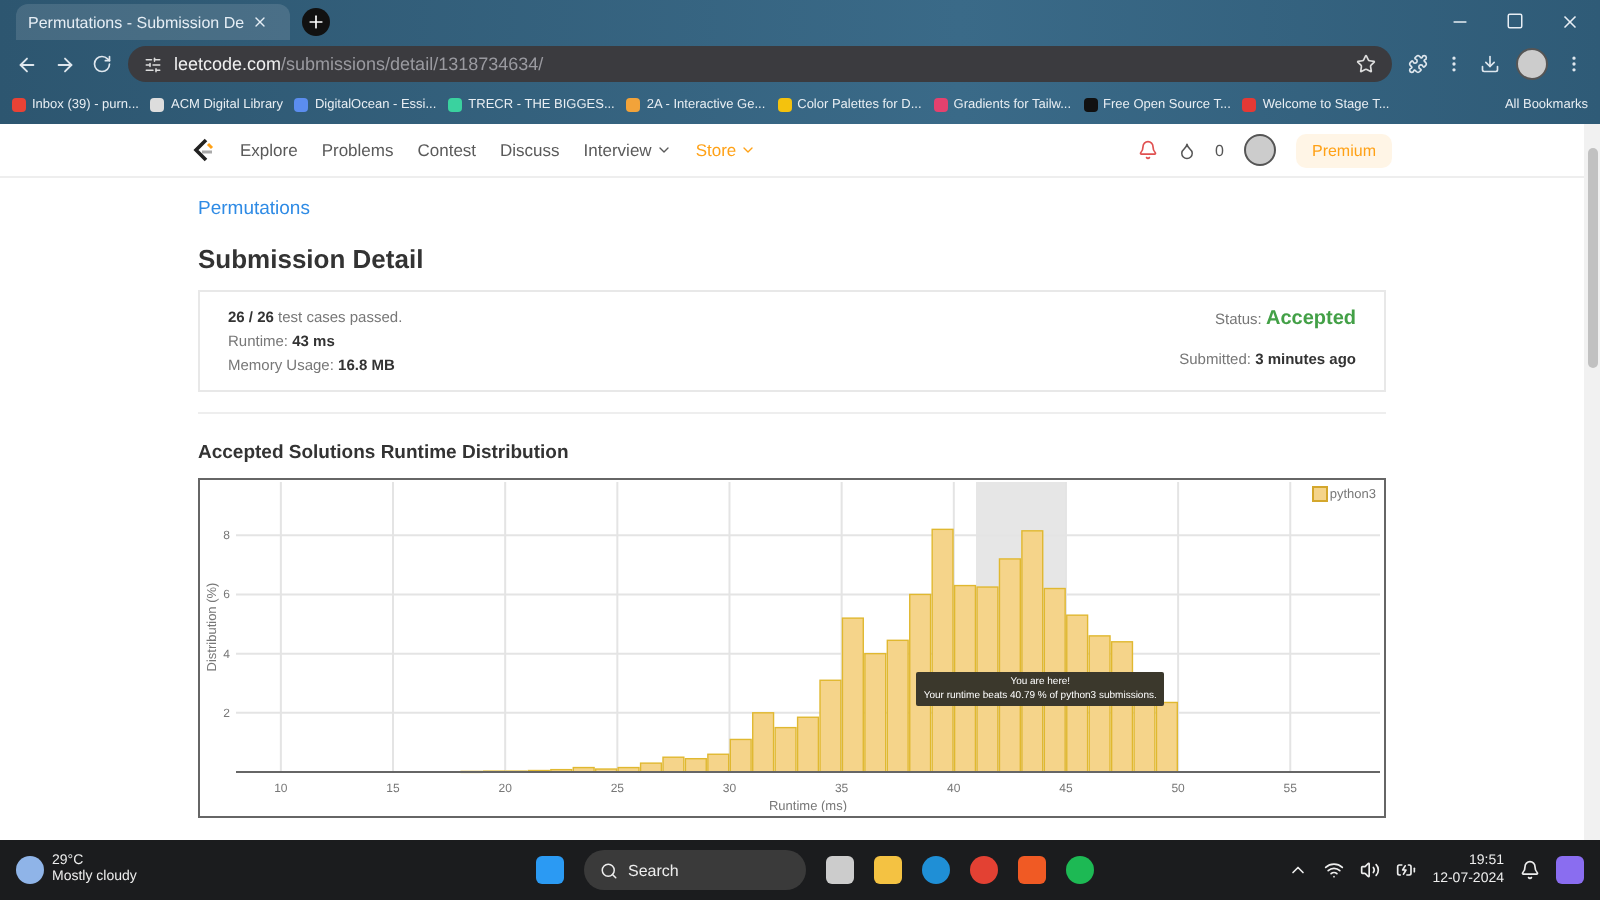  I want to click on url-text: leetcode.com/submissions/detail/1318734634/, so click(359, 64).